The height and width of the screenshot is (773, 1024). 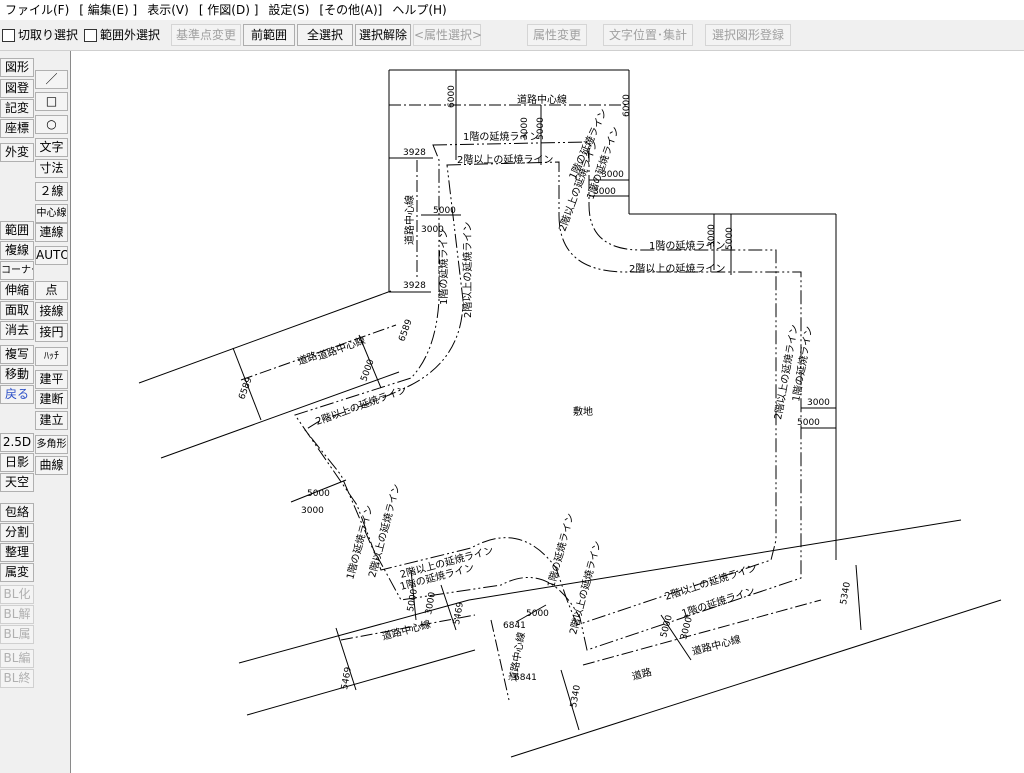 What do you see at coordinates (17, 250) in the screenshot?
I see `tool-button: 複線` at bounding box center [17, 250].